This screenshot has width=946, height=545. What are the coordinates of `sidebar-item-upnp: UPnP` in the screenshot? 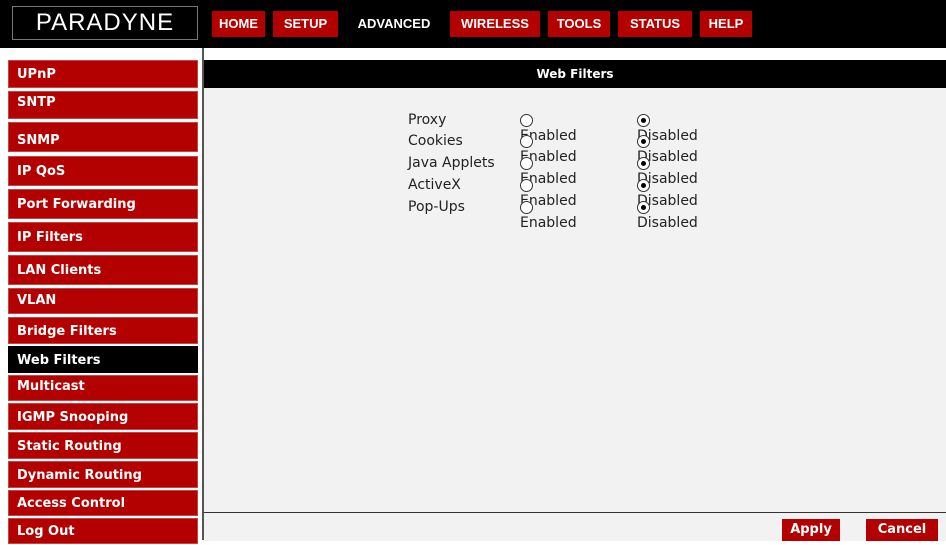 It's located at (103, 74).